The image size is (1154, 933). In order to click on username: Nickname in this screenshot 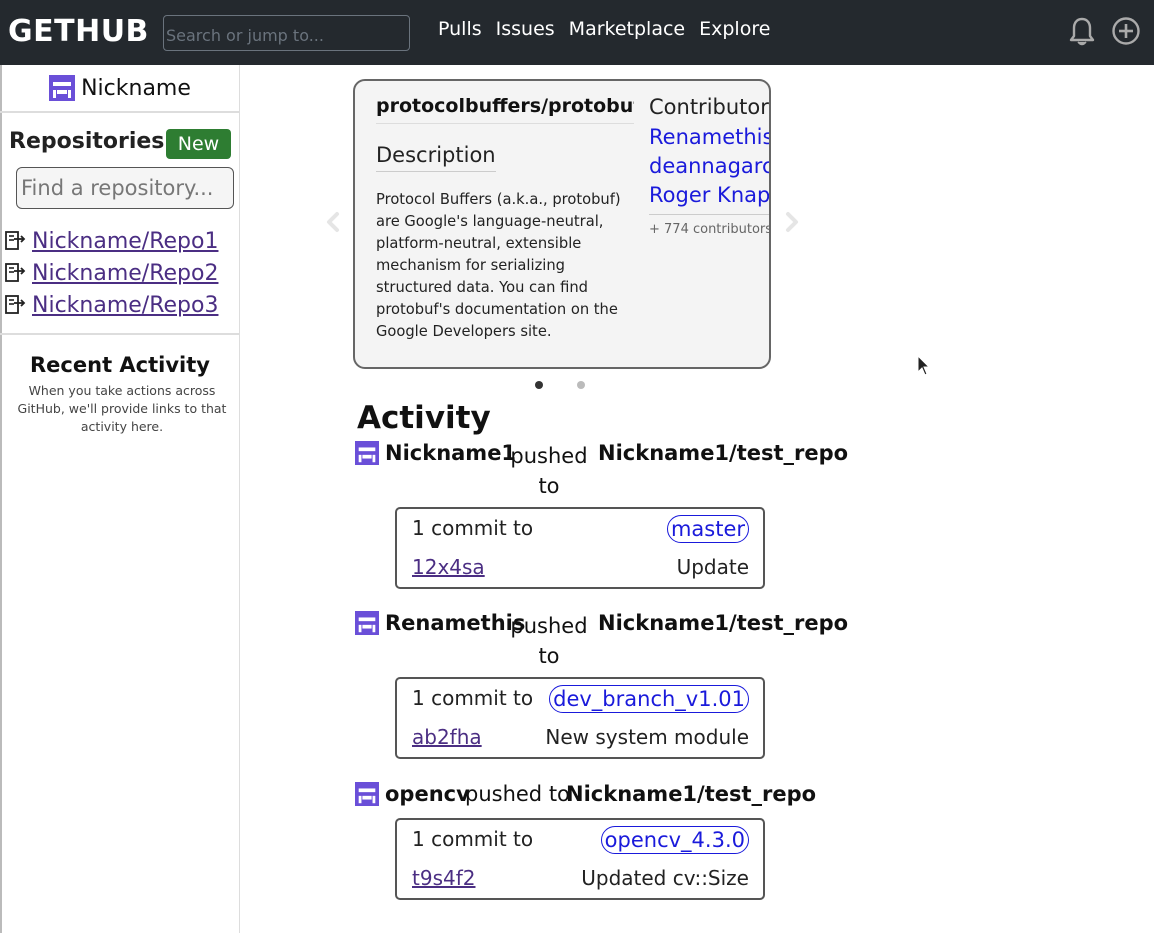, I will do `click(136, 88)`.